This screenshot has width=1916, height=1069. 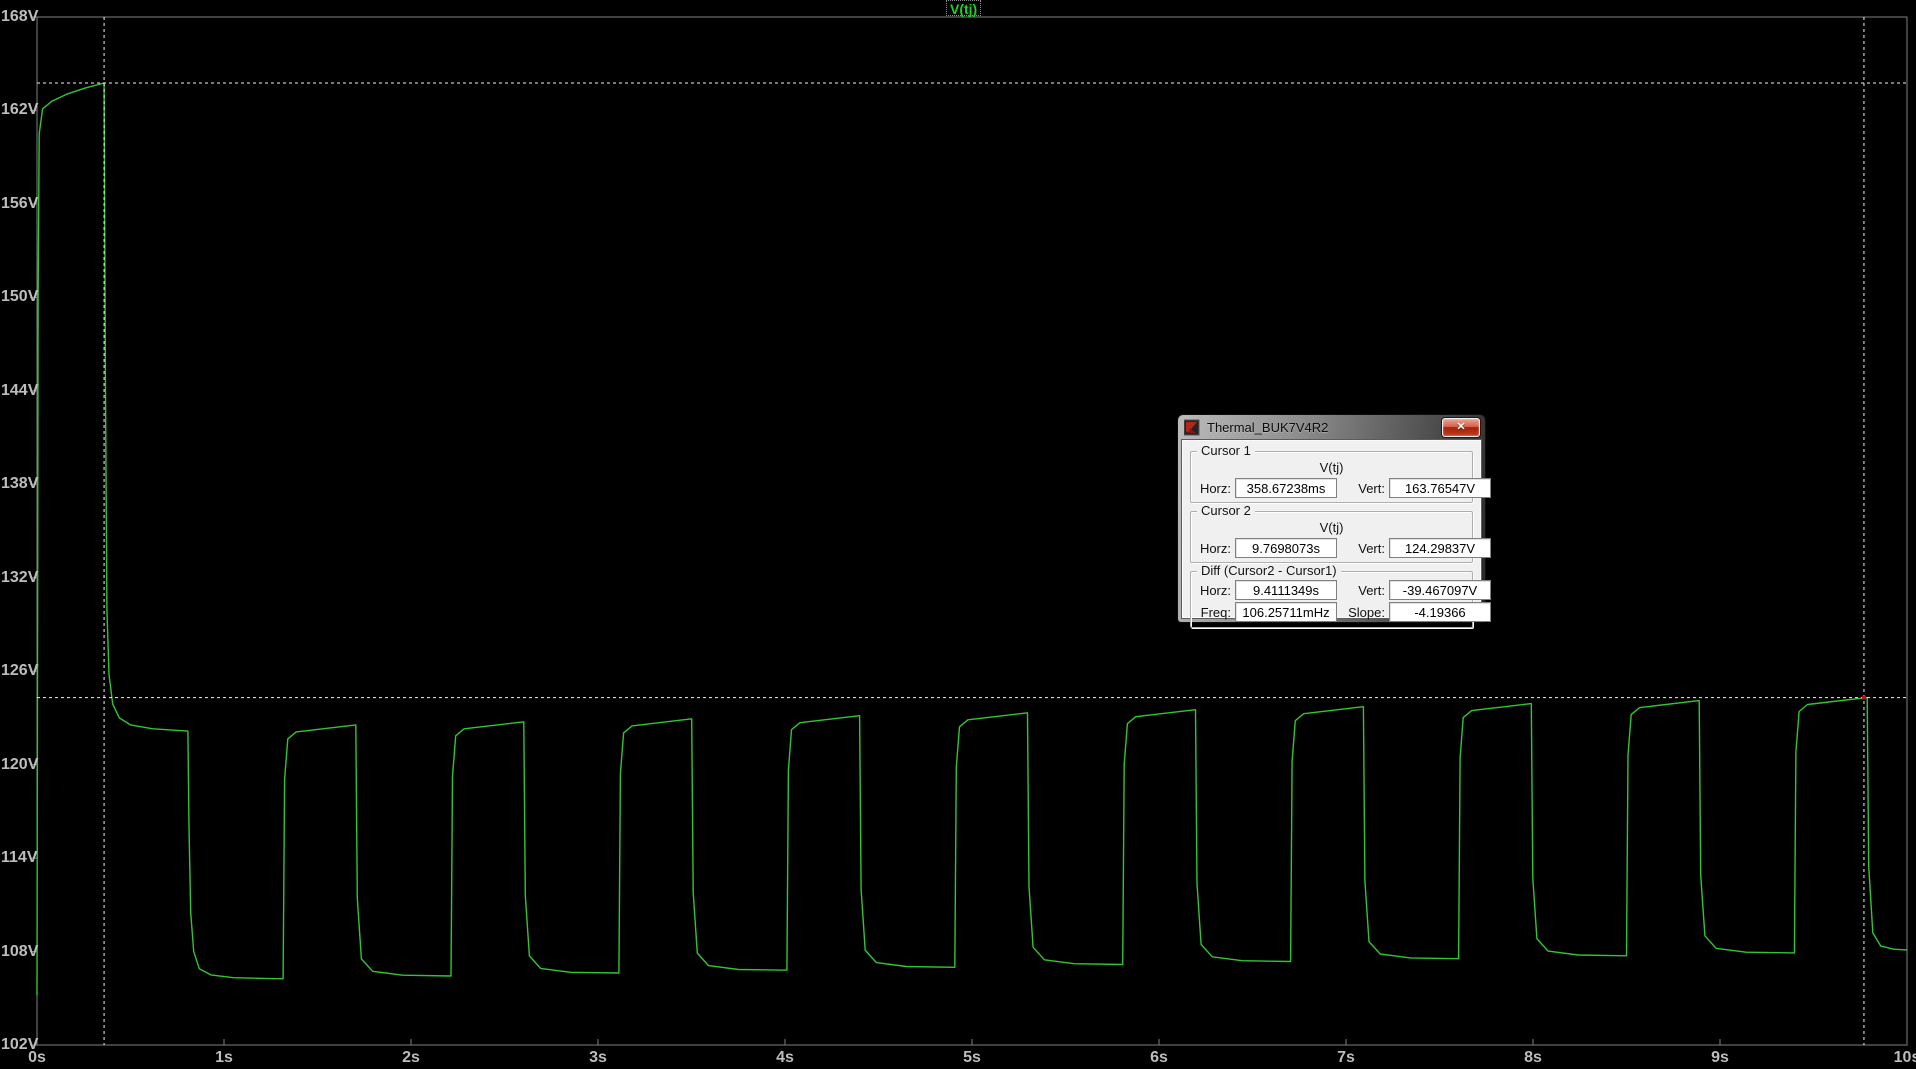 I want to click on cursor1-vert-value: 163.76547V, so click(x=1440, y=488).